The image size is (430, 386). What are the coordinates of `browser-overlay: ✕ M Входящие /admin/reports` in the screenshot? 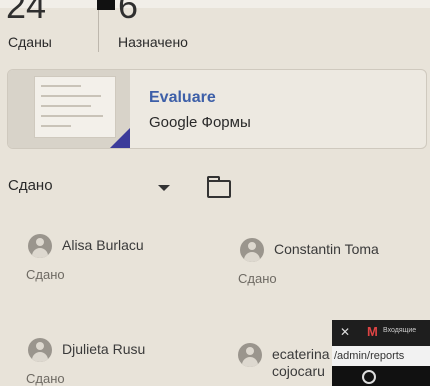 It's located at (381, 353).